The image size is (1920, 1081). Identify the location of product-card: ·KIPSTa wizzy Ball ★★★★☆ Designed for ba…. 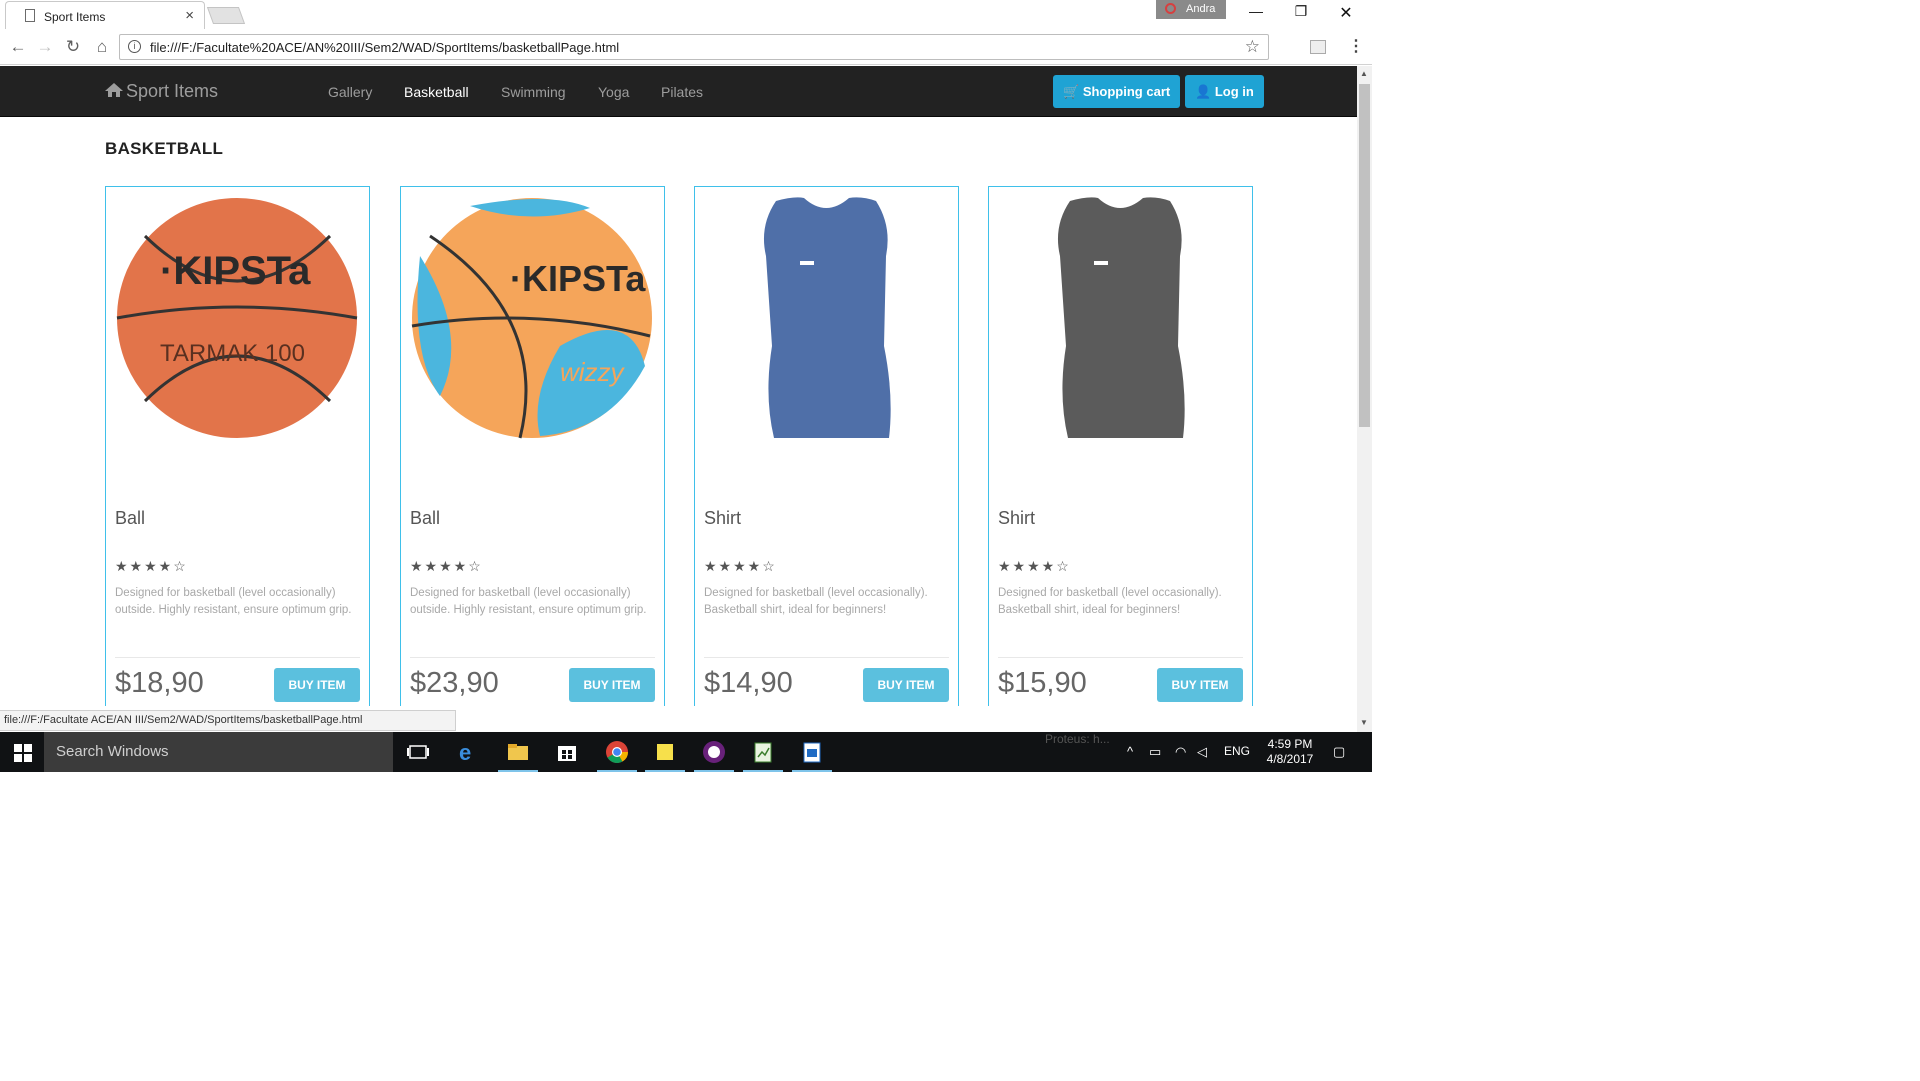
(532, 446).